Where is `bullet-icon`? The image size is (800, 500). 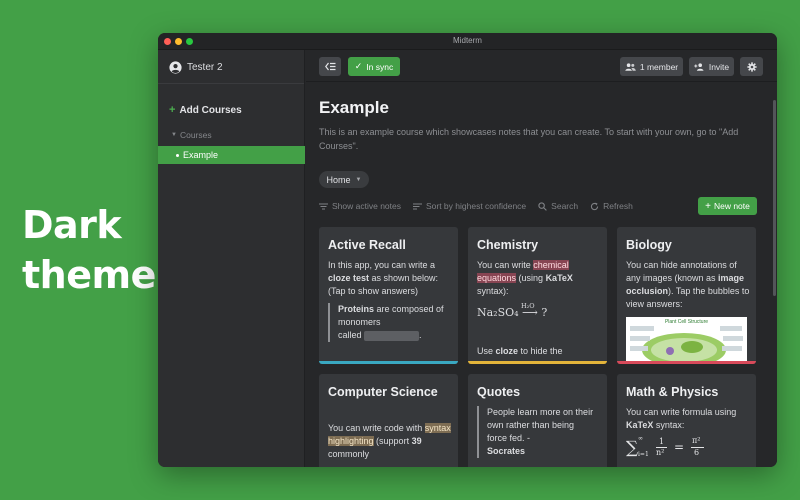 bullet-icon is located at coordinates (177, 155).